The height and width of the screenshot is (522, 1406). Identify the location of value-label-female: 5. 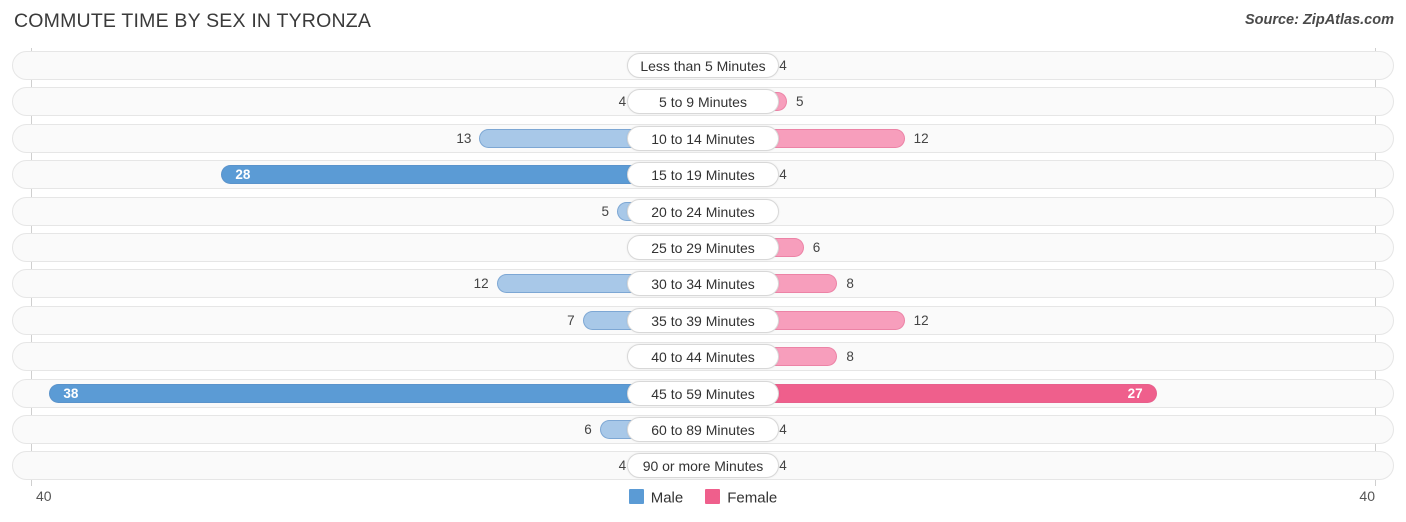
(800, 102).